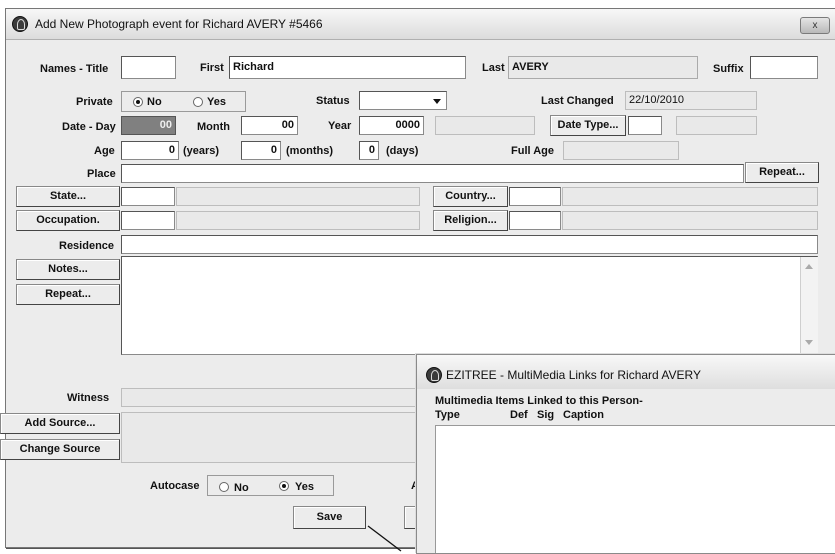 This screenshot has width=835, height=554. What do you see at coordinates (369, 150) in the screenshot?
I see `age-days-field: 0` at bounding box center [369, 150].